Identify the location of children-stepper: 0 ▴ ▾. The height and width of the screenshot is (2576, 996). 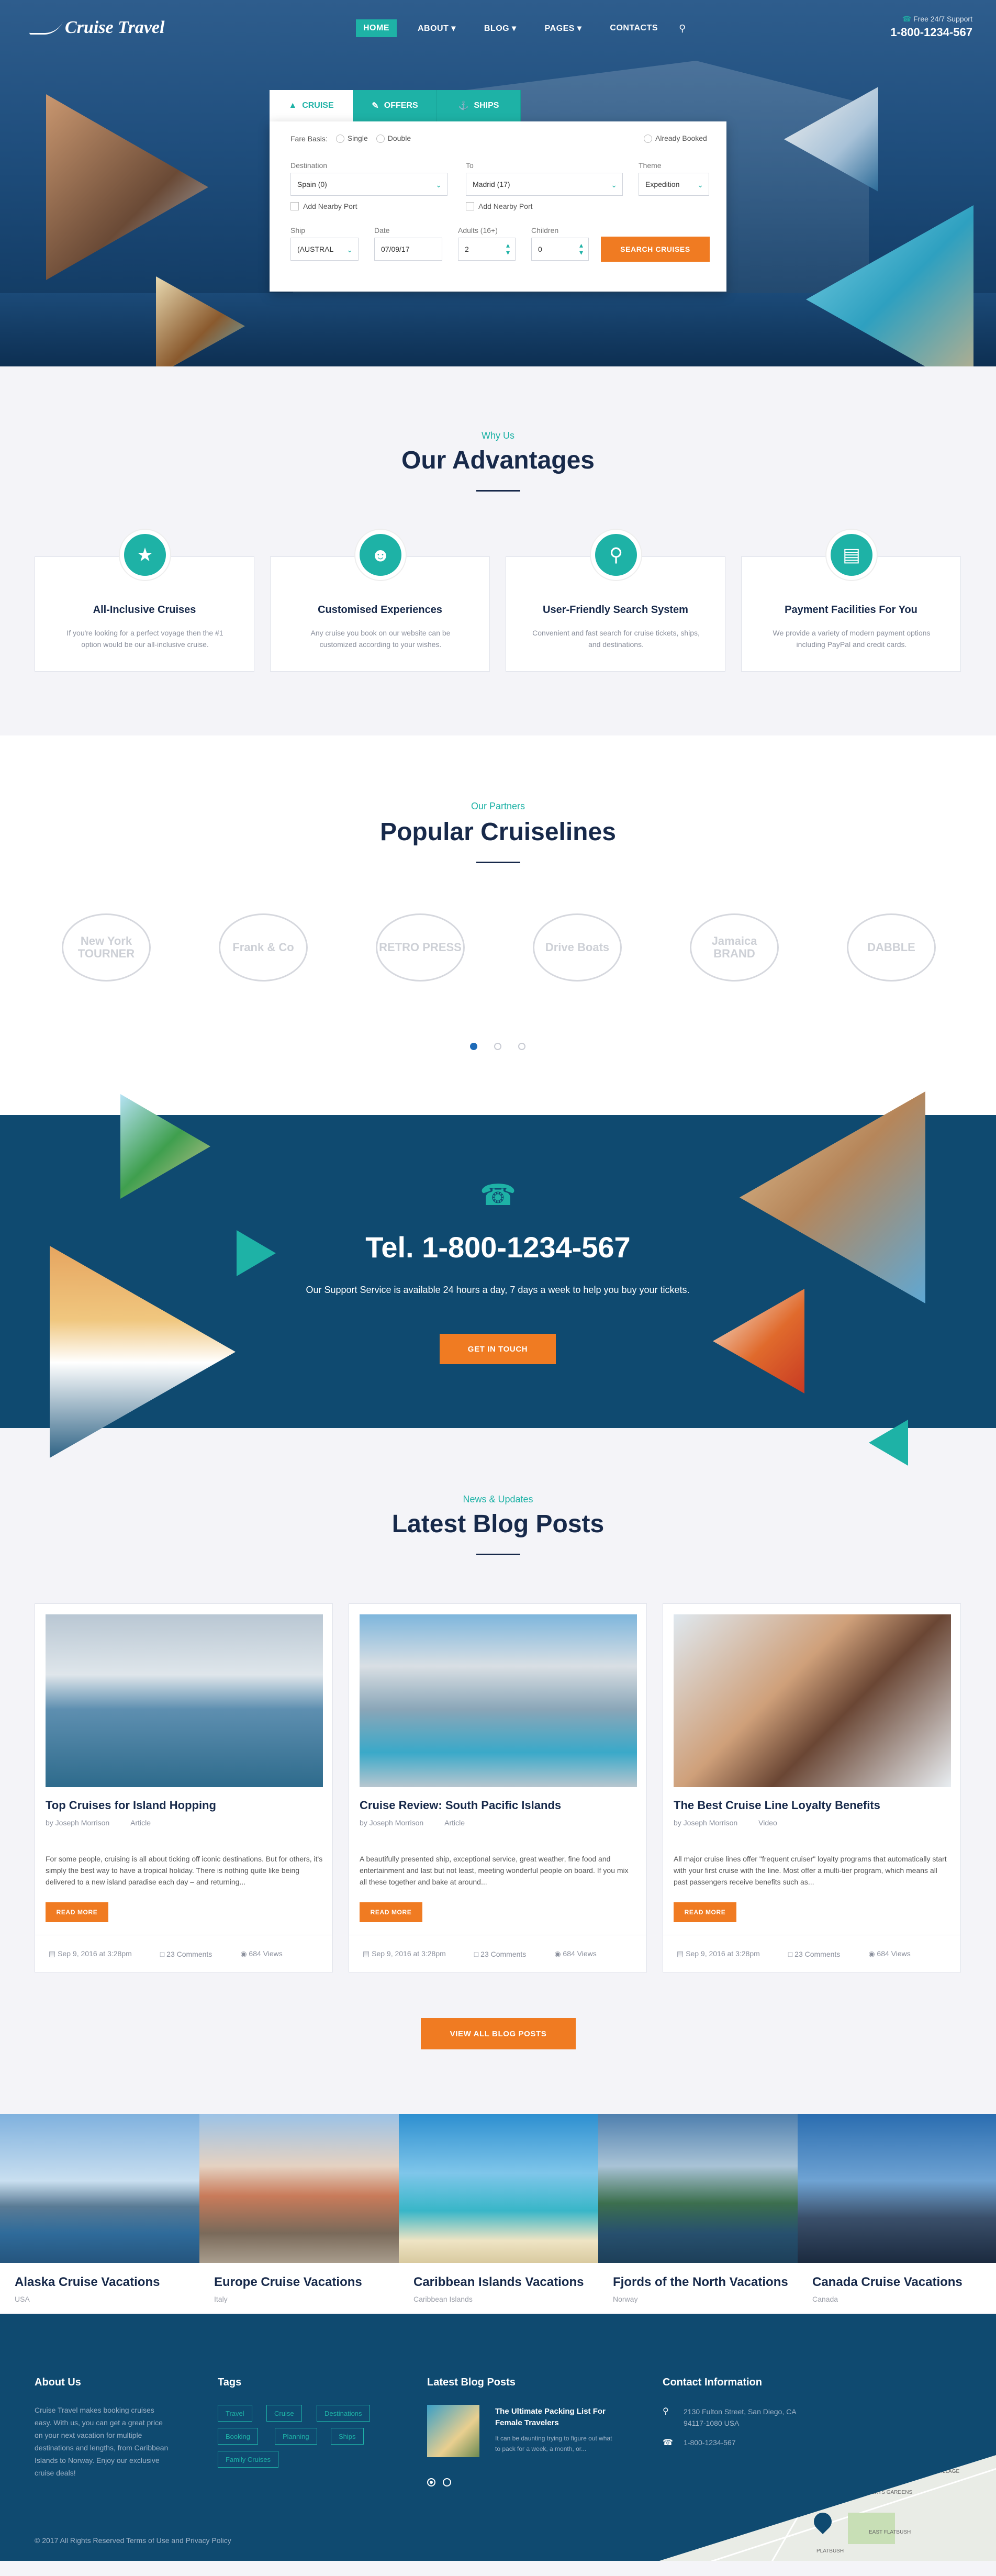
(560, 249).